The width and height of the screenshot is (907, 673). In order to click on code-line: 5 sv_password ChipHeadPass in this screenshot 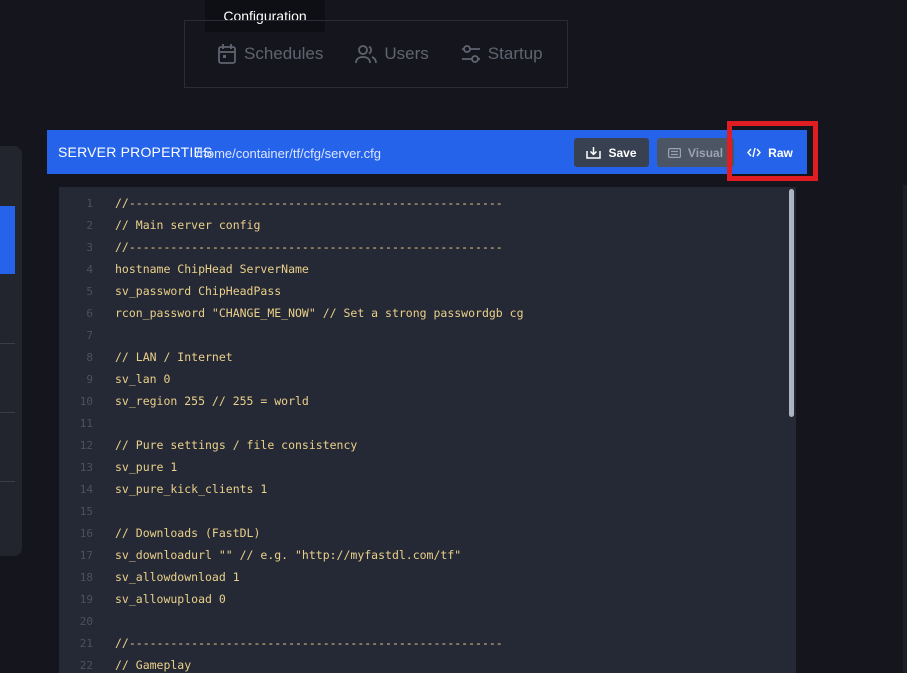, I will do `click(170, 291)`.